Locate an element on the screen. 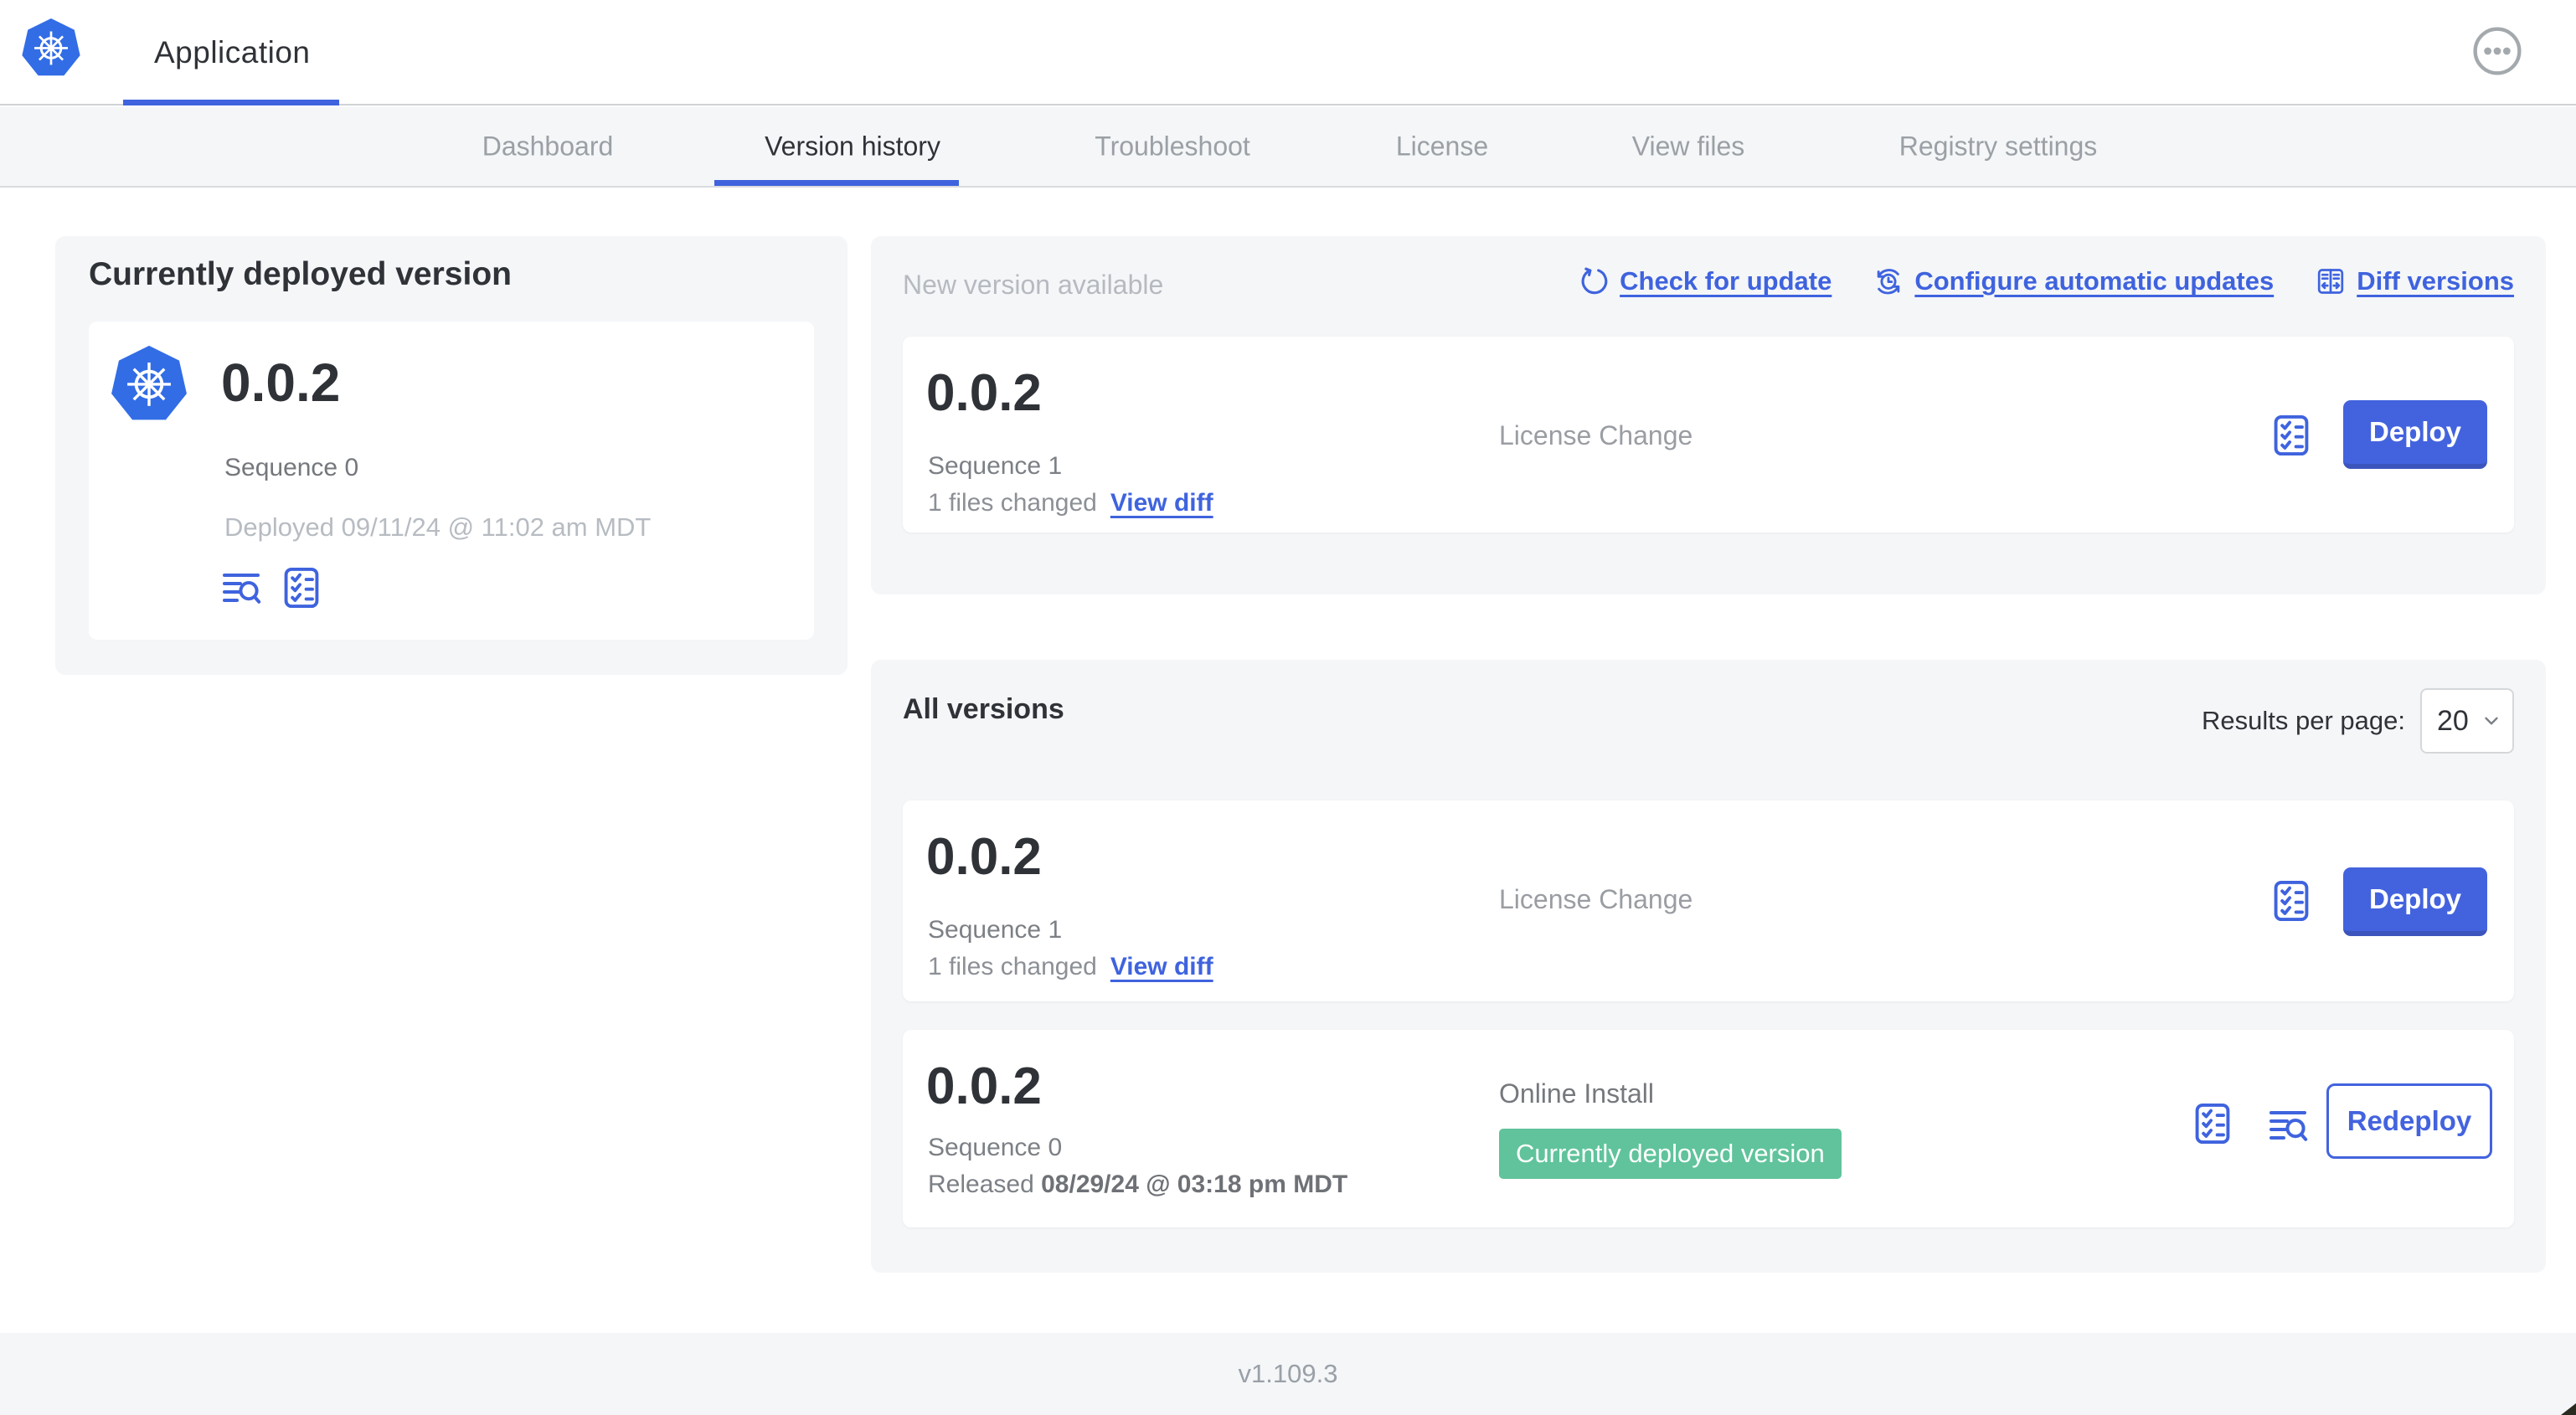  diff-versions-link: Diff versions is located at coordinates (2415, 281).